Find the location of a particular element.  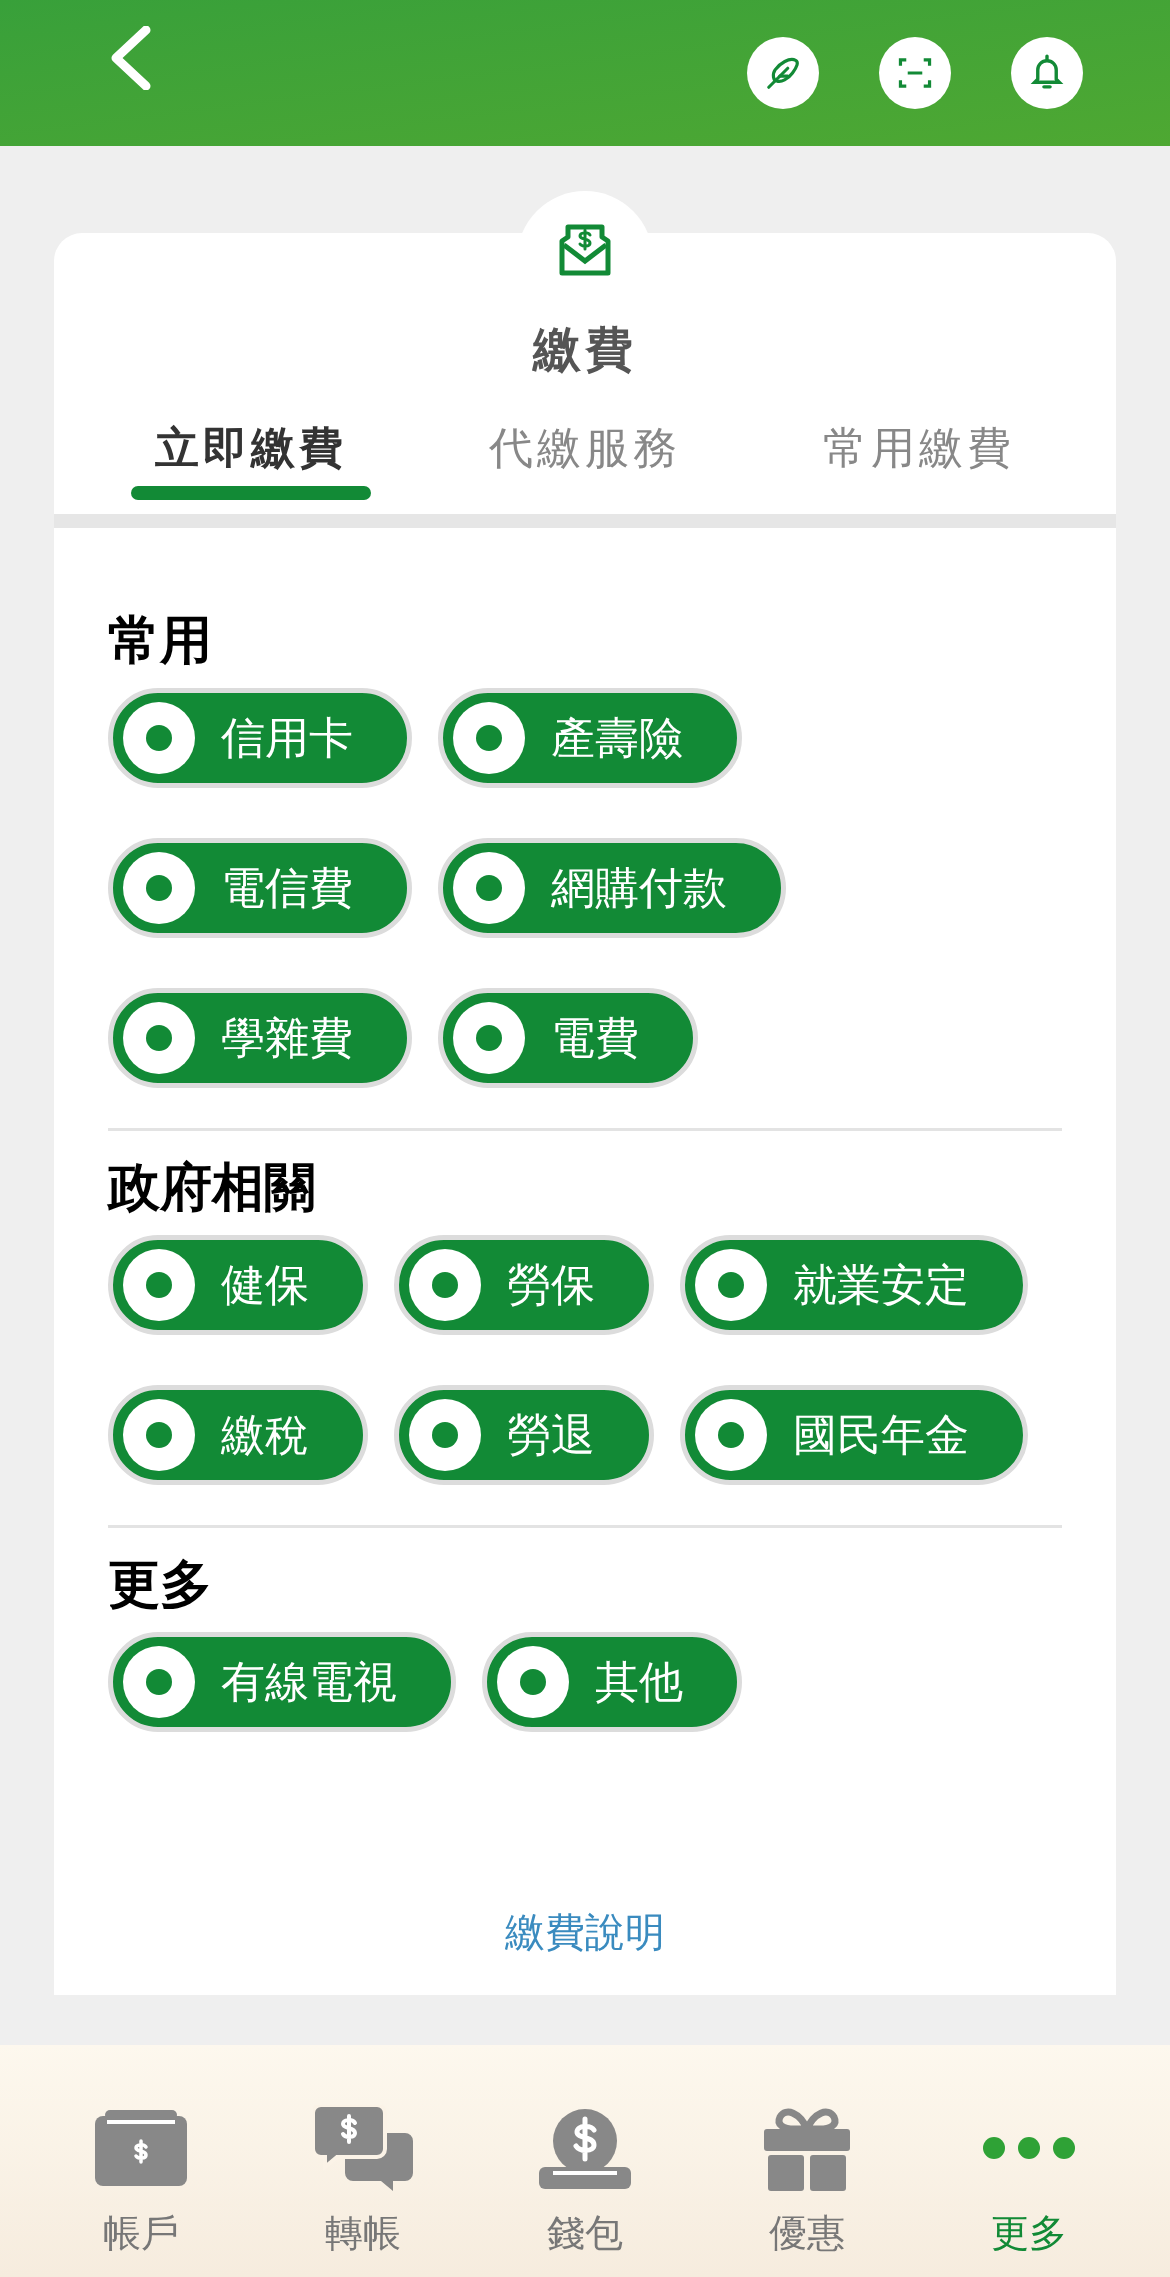

payment-option-button: 產壽險 is located at coordinates (590, 738).